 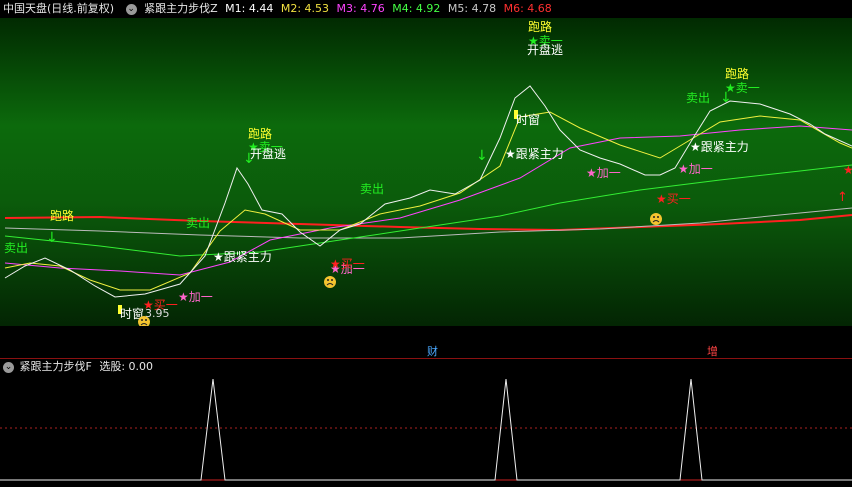 I want to click on stock-title: 中国天盘(日线.前复权), so click(x=58, y=8).